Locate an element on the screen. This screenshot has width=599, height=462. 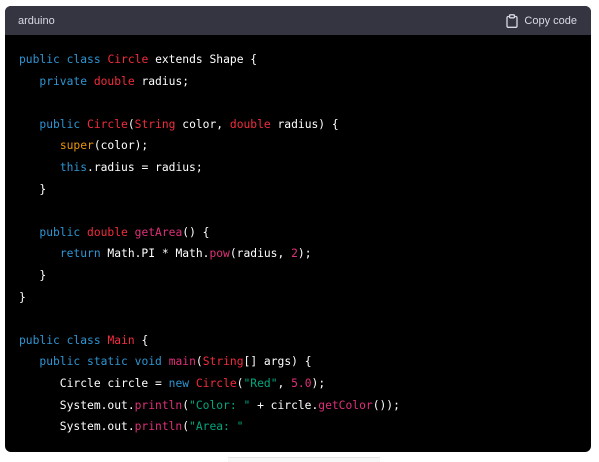
plain-token: Math.PI * Math. is located at coordinates (155, 254).